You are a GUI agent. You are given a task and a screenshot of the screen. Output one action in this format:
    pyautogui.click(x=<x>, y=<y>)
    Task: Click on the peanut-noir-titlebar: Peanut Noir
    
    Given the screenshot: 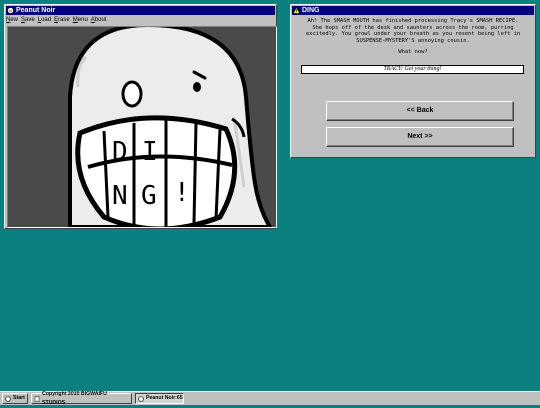 What is the action you would take?
    pyautogui.click(x=140, y=10)
    